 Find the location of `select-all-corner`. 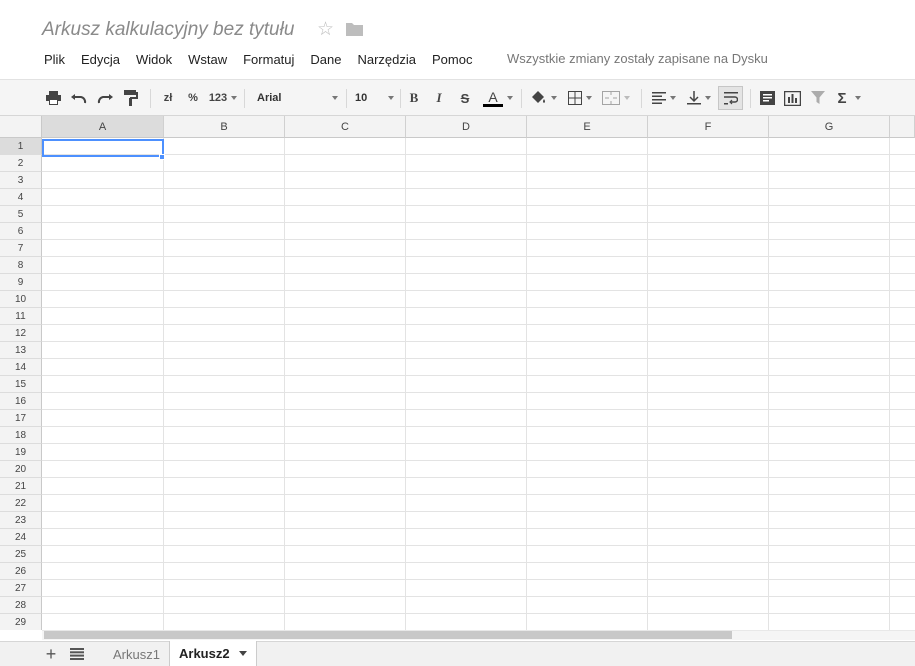

select-all-corner is located at coordinates (21, 127).